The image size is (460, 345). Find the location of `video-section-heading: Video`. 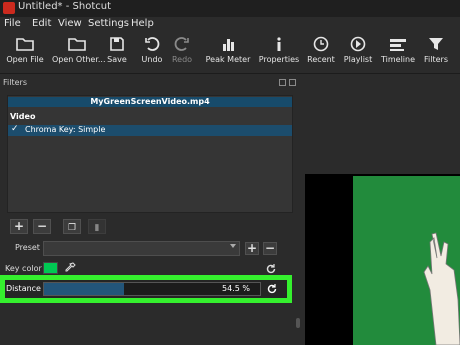

video-section-heading: Video is located at coordinates (23, 116).